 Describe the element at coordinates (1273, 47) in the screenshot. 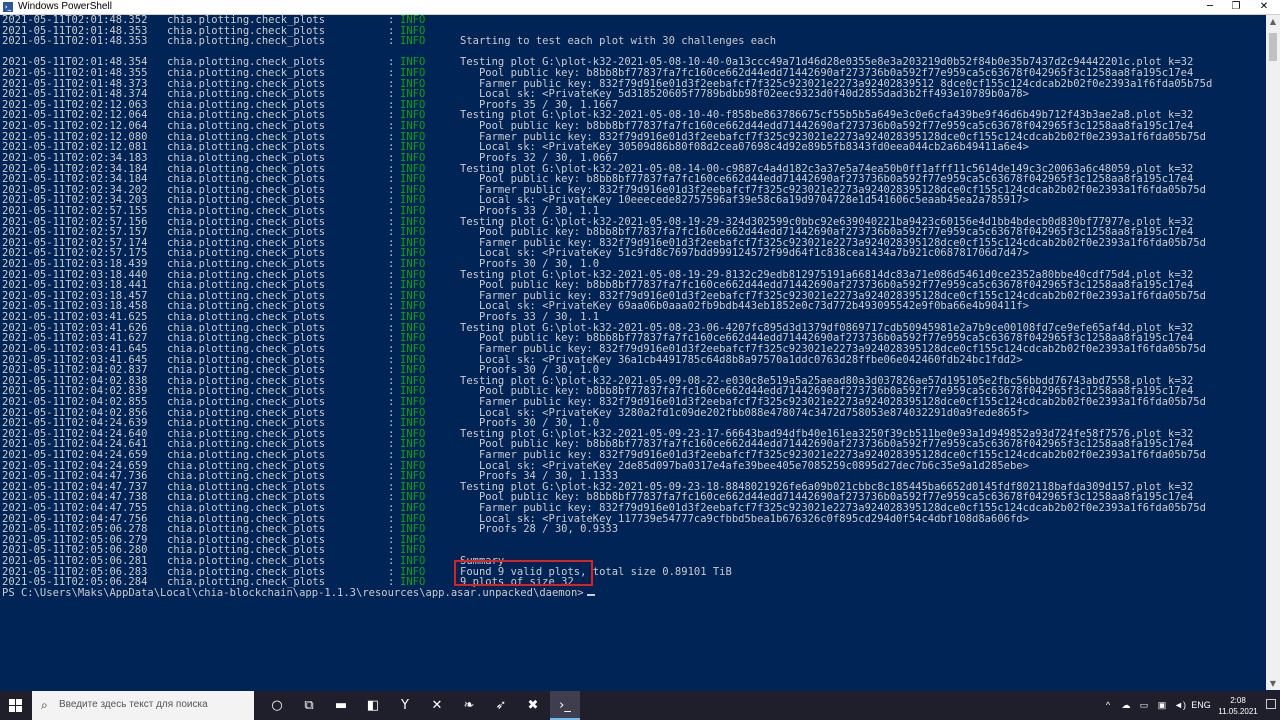

I see `scrollbar-thumb` at that location.